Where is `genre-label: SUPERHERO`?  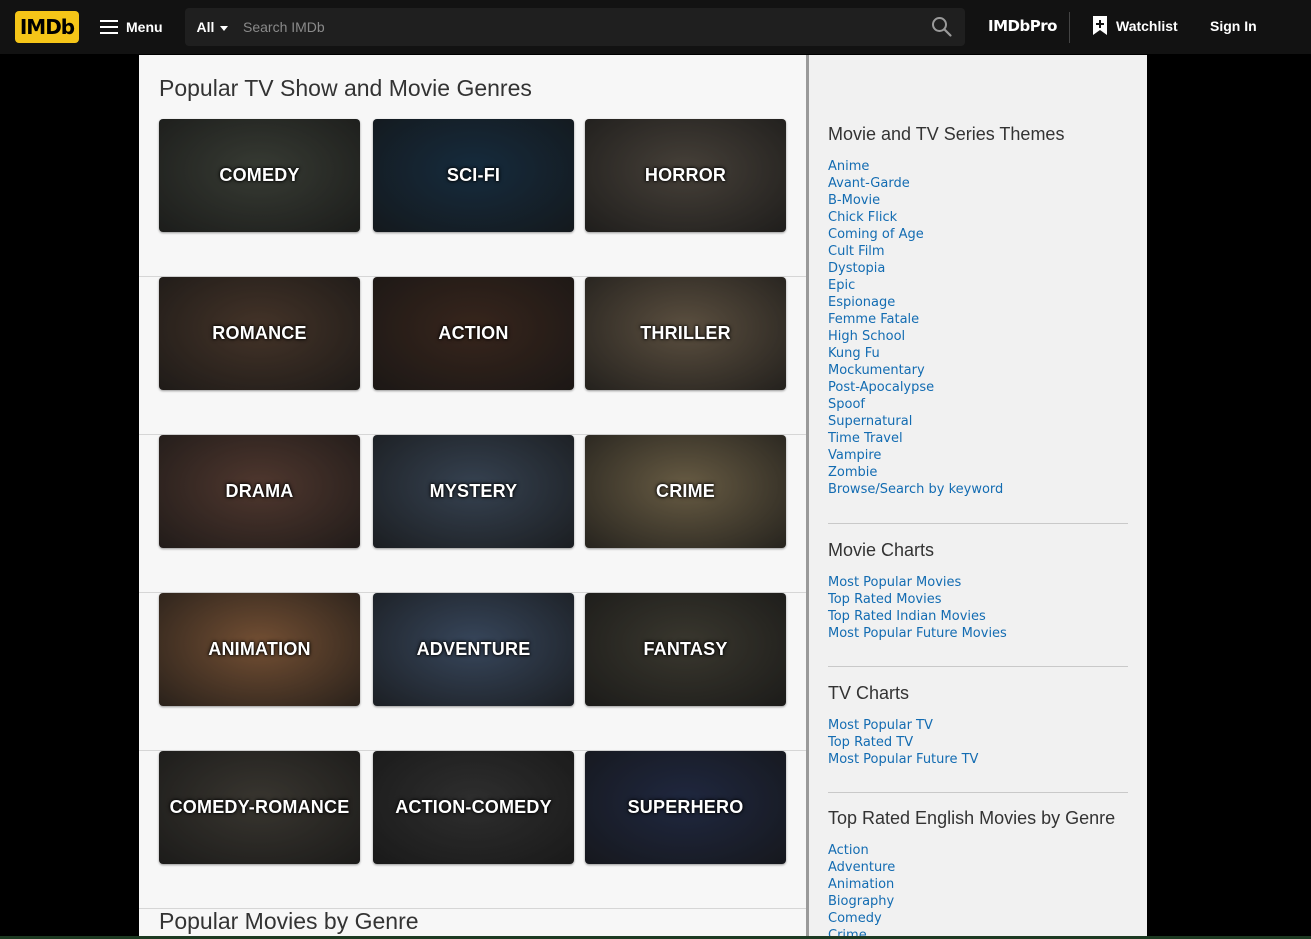
genre-label: SUPERHERO is located at coordinates (685, 807).